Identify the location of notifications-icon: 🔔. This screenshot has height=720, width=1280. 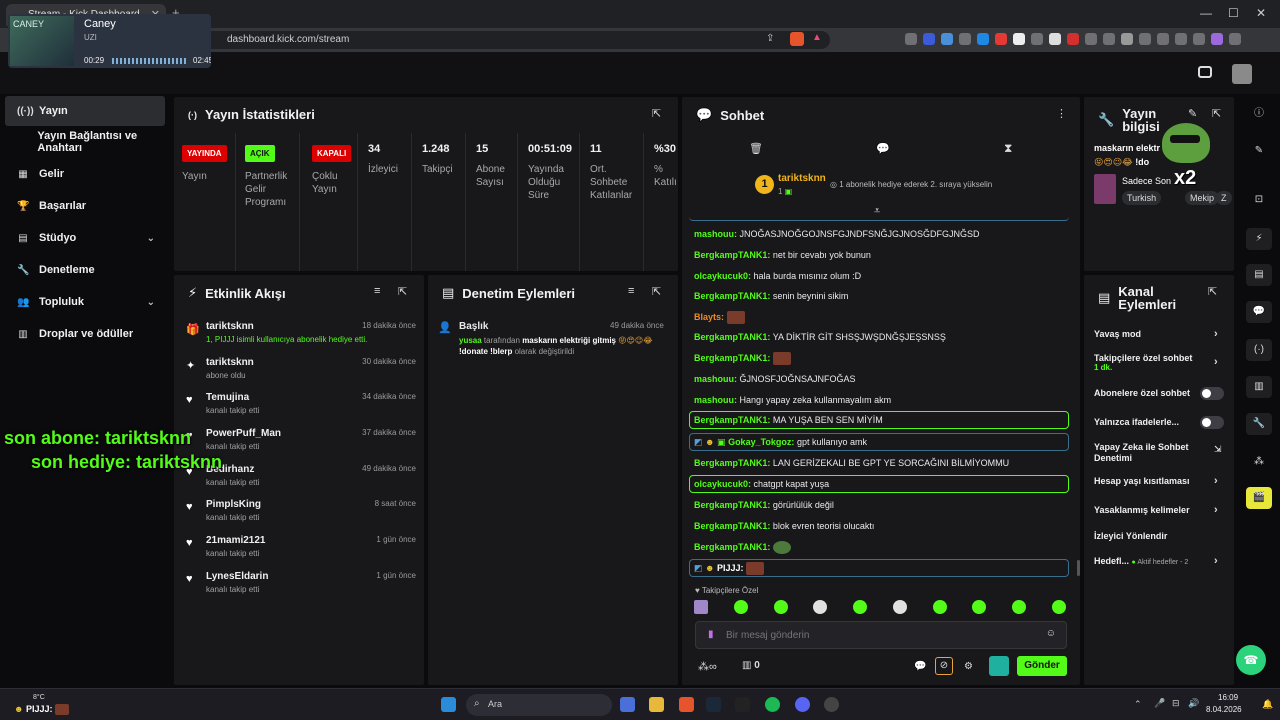
(1267, 704).